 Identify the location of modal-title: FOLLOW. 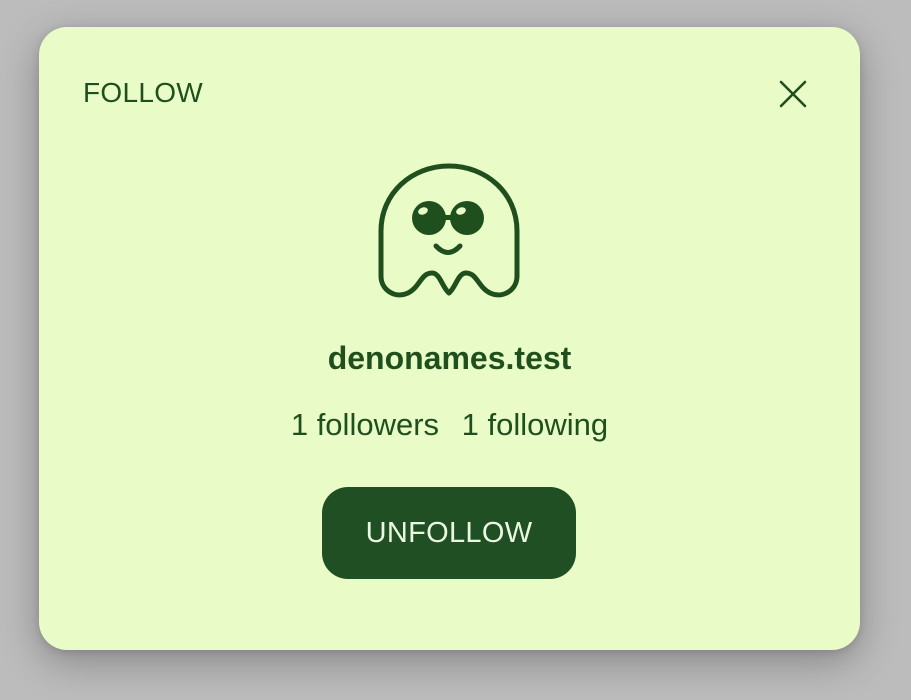
(143, 92).